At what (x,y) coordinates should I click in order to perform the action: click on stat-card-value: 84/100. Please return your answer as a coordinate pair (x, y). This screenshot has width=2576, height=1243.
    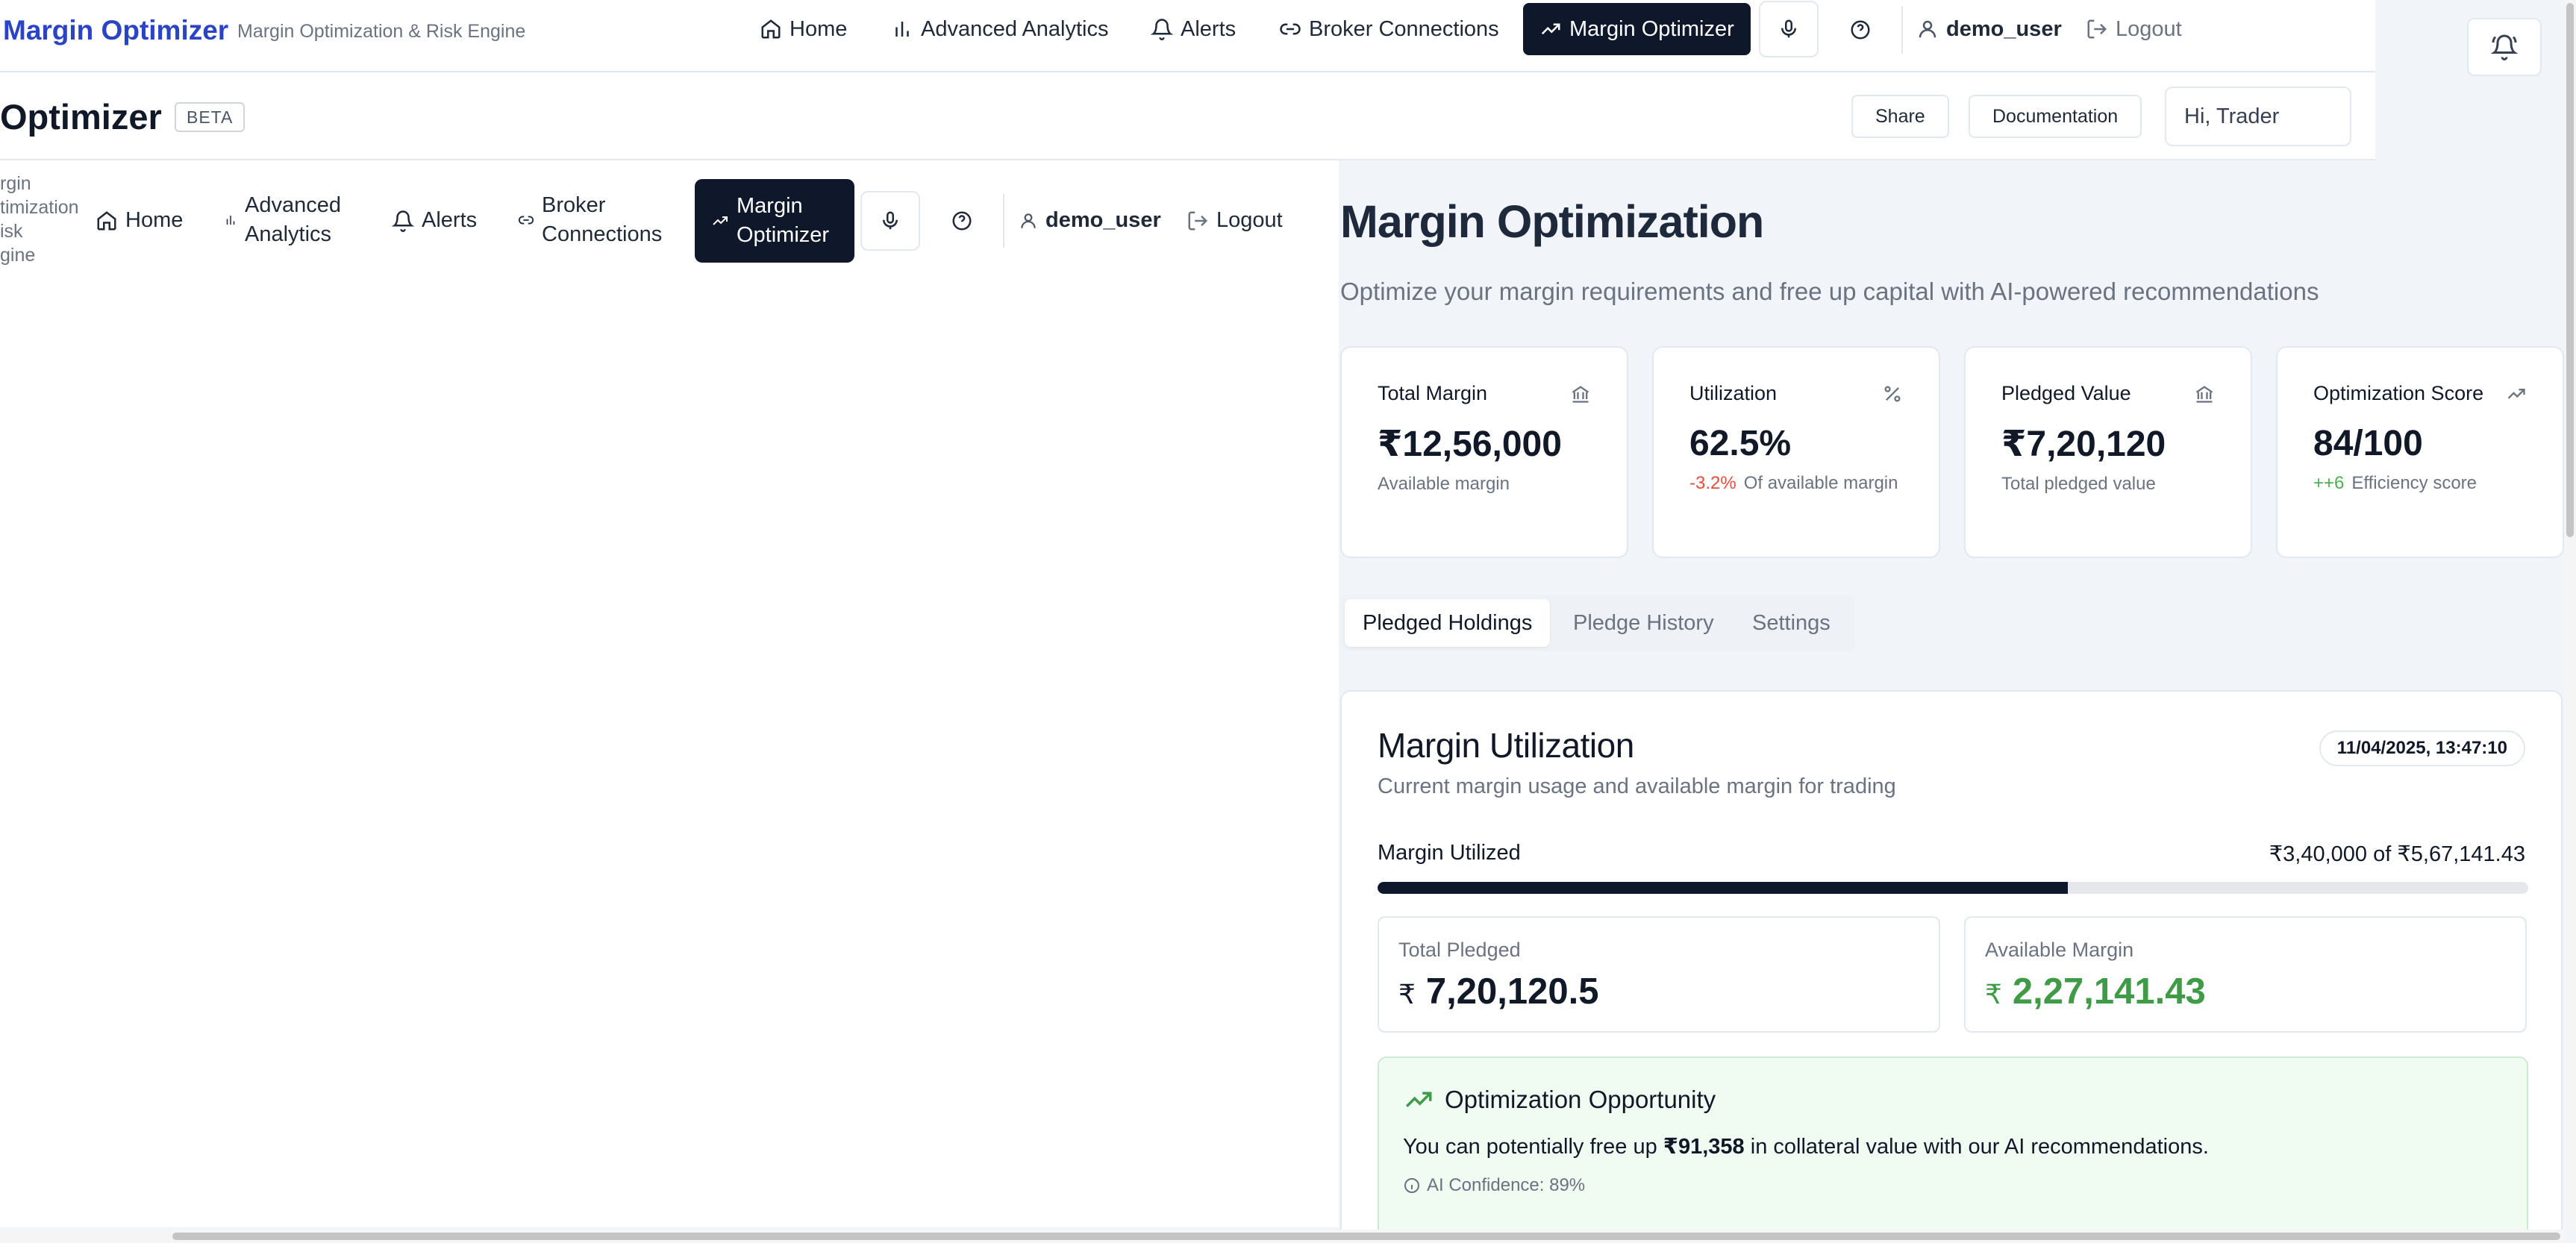
    Looking at the image, I should click on (2368, 443).